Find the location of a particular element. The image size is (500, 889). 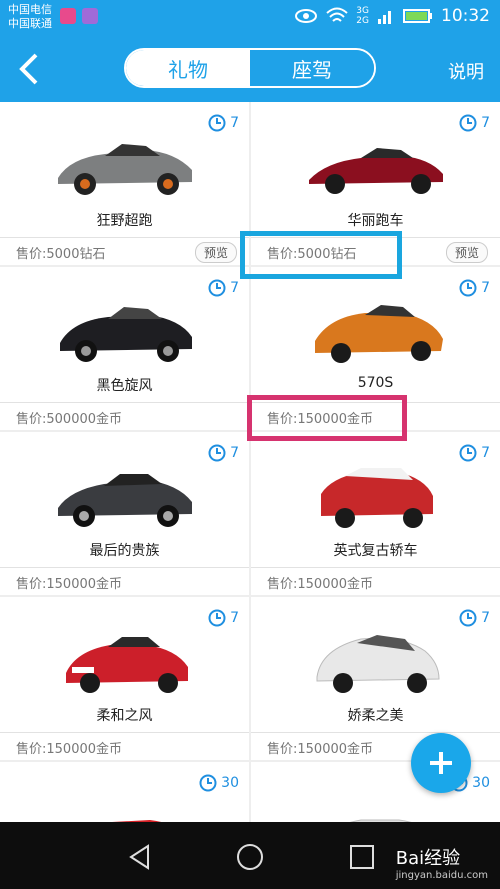

app-notification-icon is located at coordinates (68, 16).